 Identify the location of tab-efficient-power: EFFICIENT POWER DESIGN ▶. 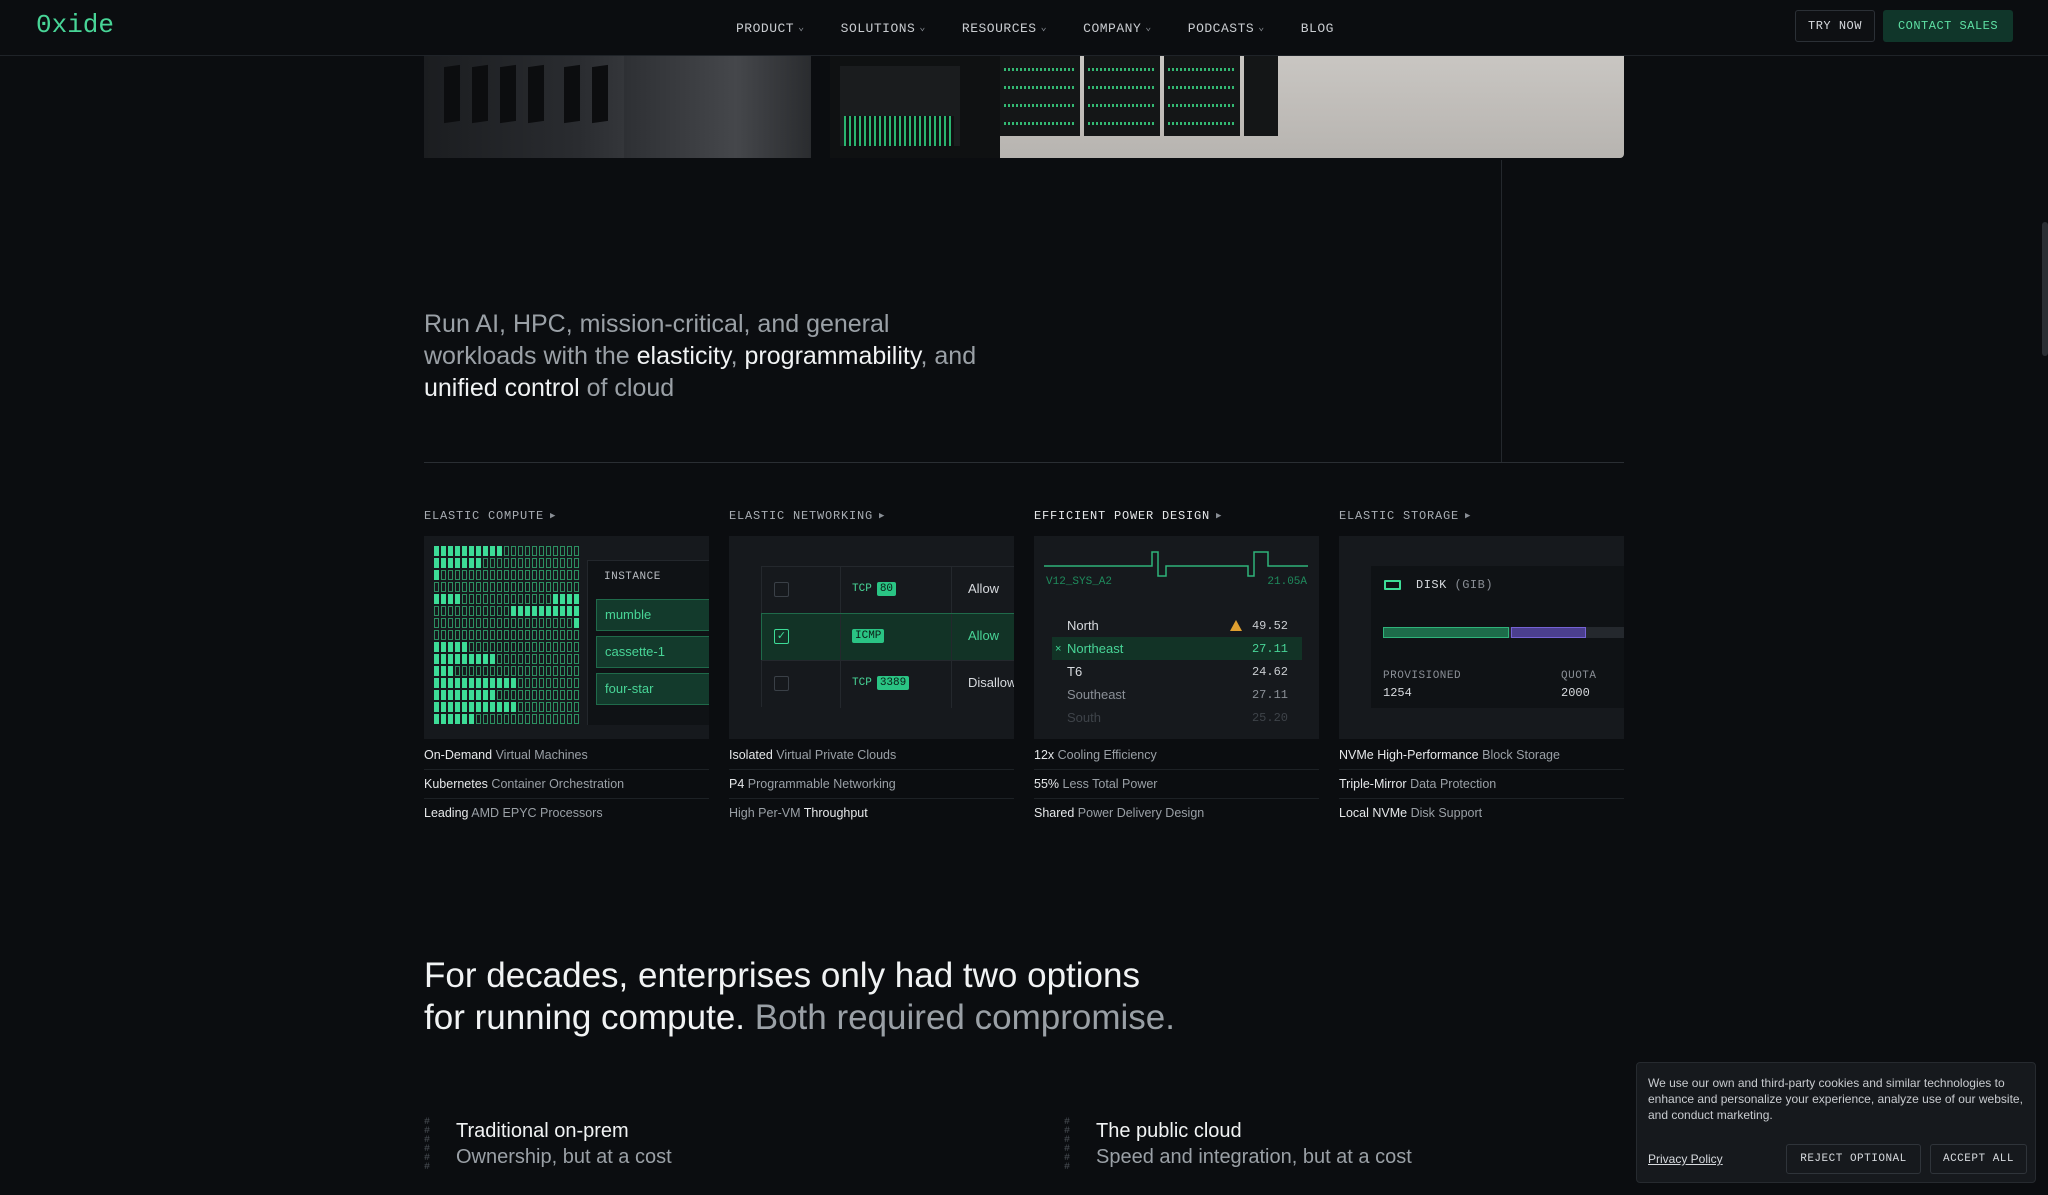
(1176, 516).